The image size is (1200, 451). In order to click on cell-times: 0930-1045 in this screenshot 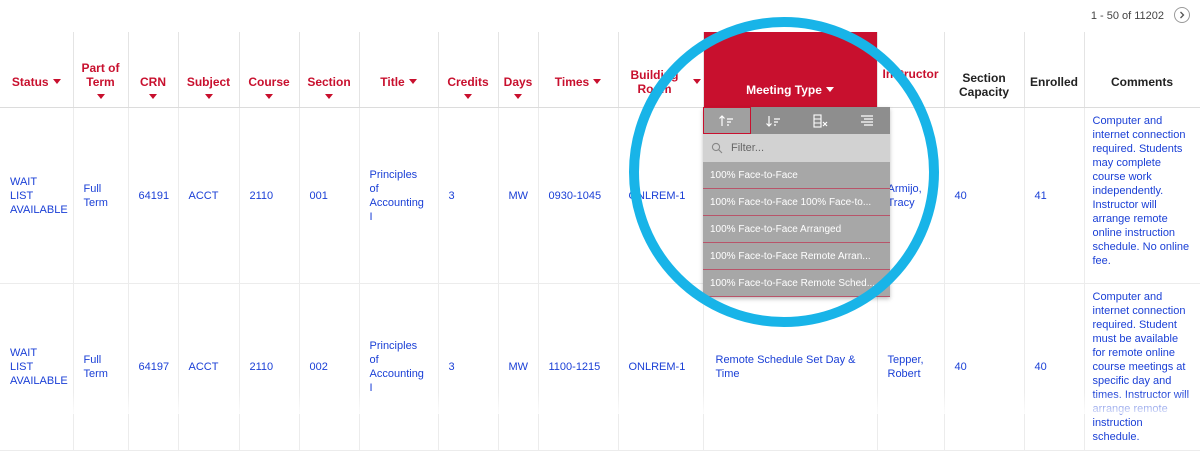, I will do `click(578, 195)`.